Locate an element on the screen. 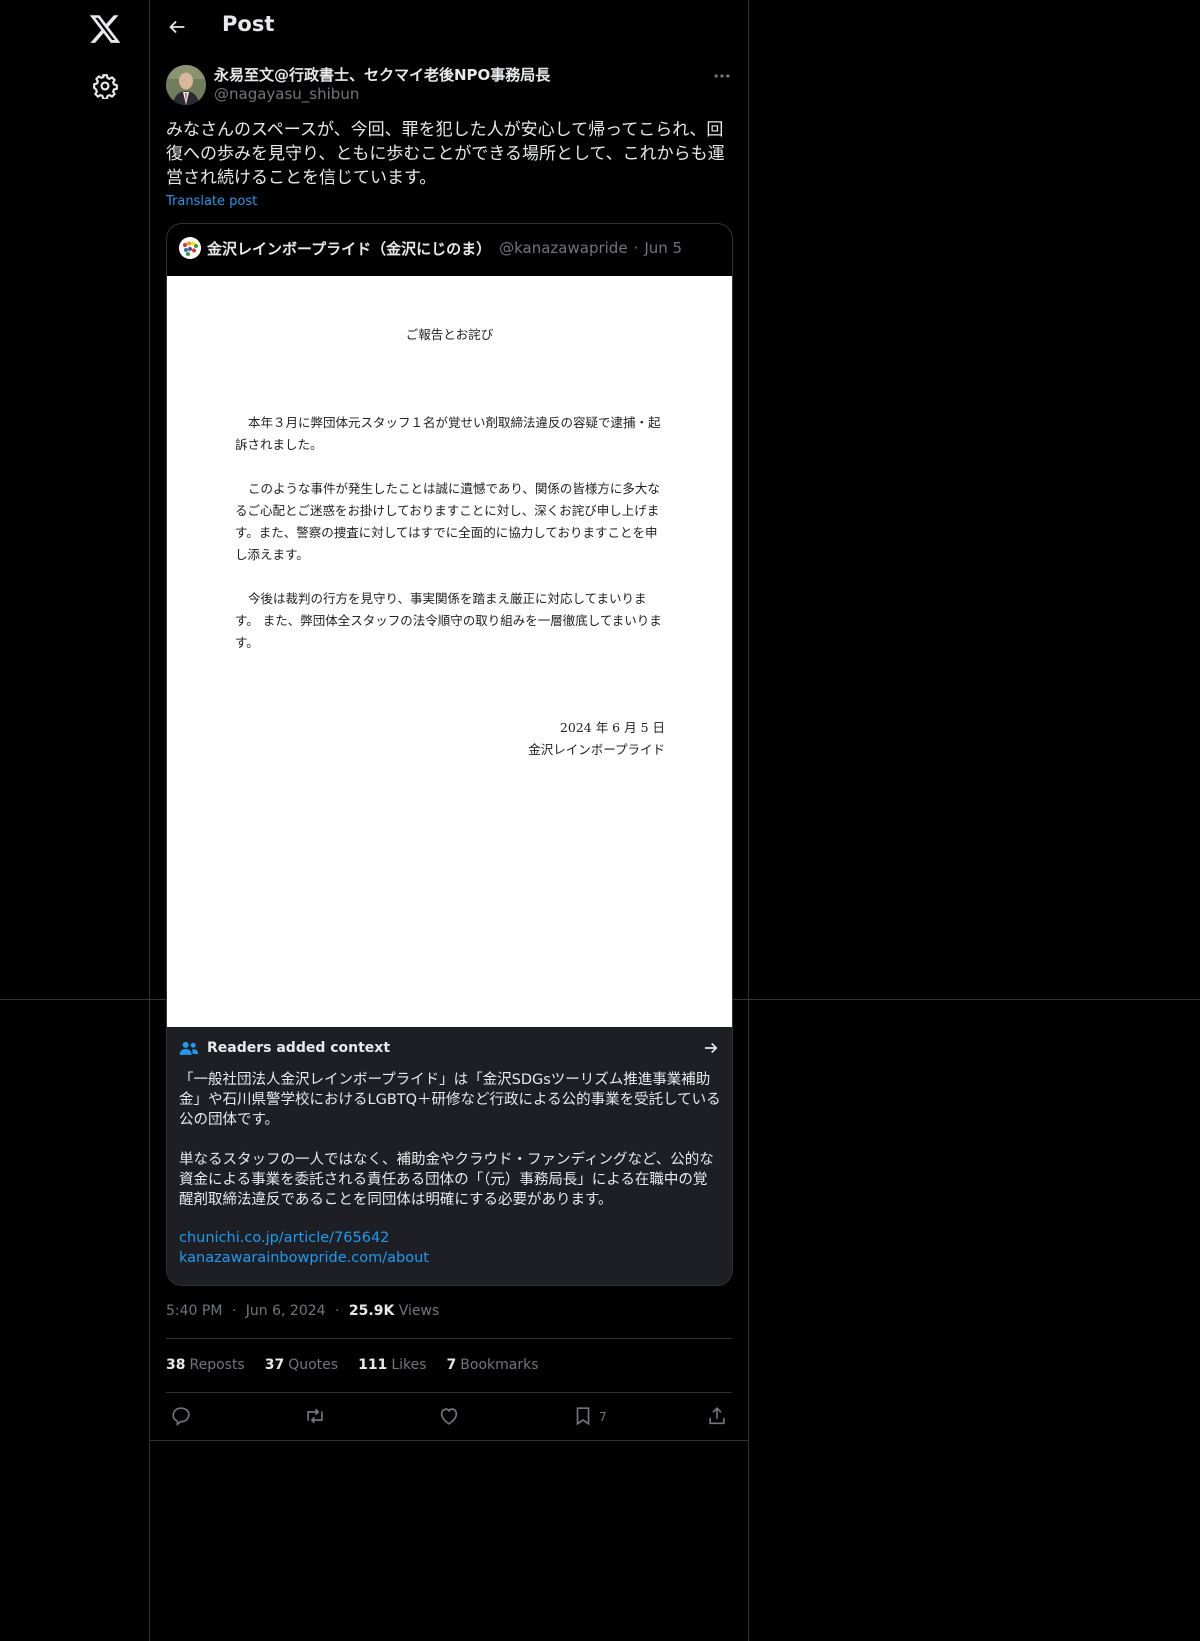 Image resolution: width=1200 pixels, height=1641 pixels. more-icon is located at coordinates (722, 76).